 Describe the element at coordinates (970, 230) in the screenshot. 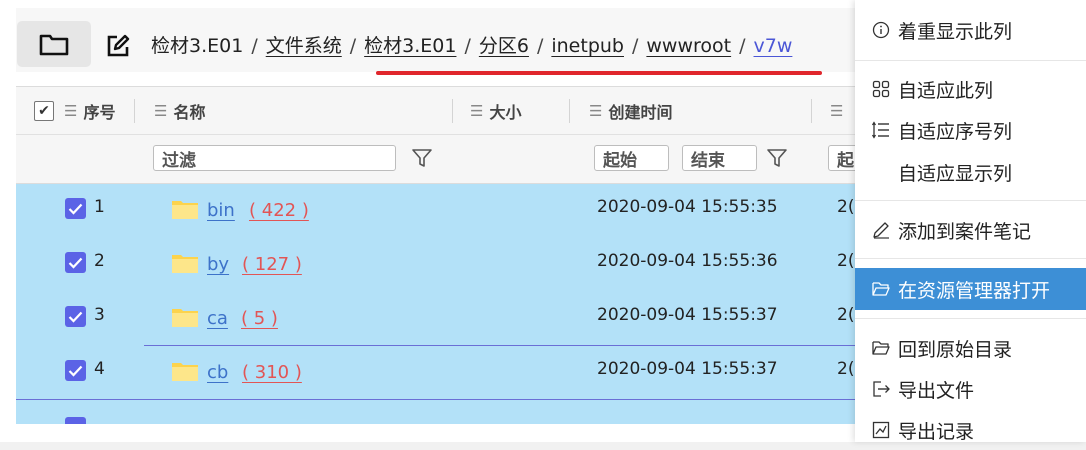

I see `menu-item-add-to-case-notes: 添加到案件笔记` at that location.